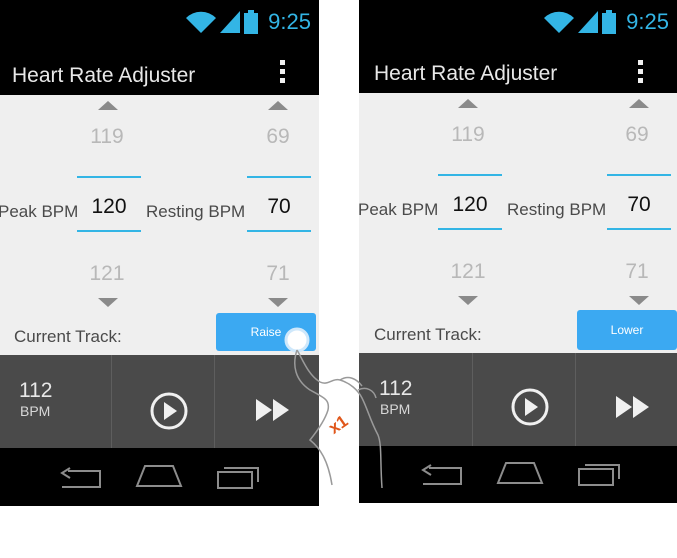 The height and width of the screenshot is (558, 677). I want to click on player-bar: 112 BPM, so click(518, 399).